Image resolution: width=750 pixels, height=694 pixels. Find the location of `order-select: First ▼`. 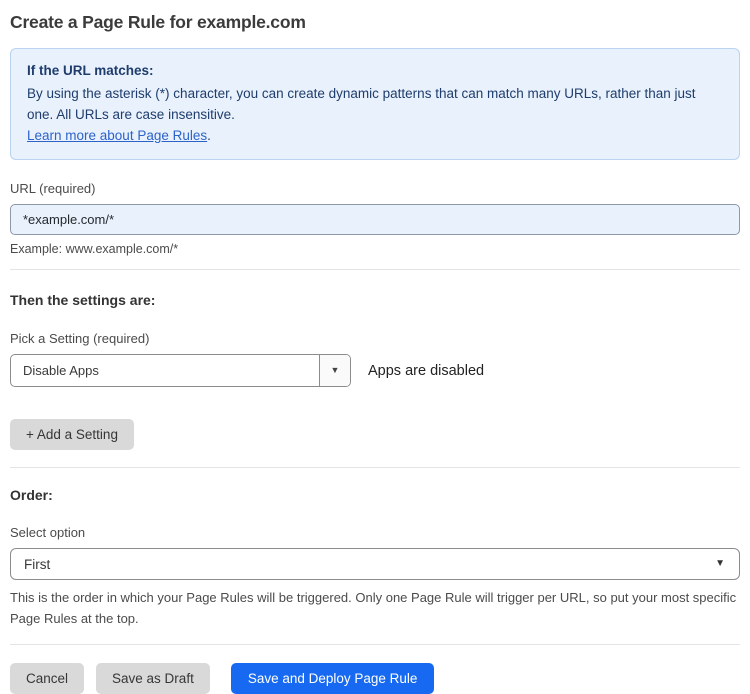

order-select: First ▼ is located at coordinates (375, 564).